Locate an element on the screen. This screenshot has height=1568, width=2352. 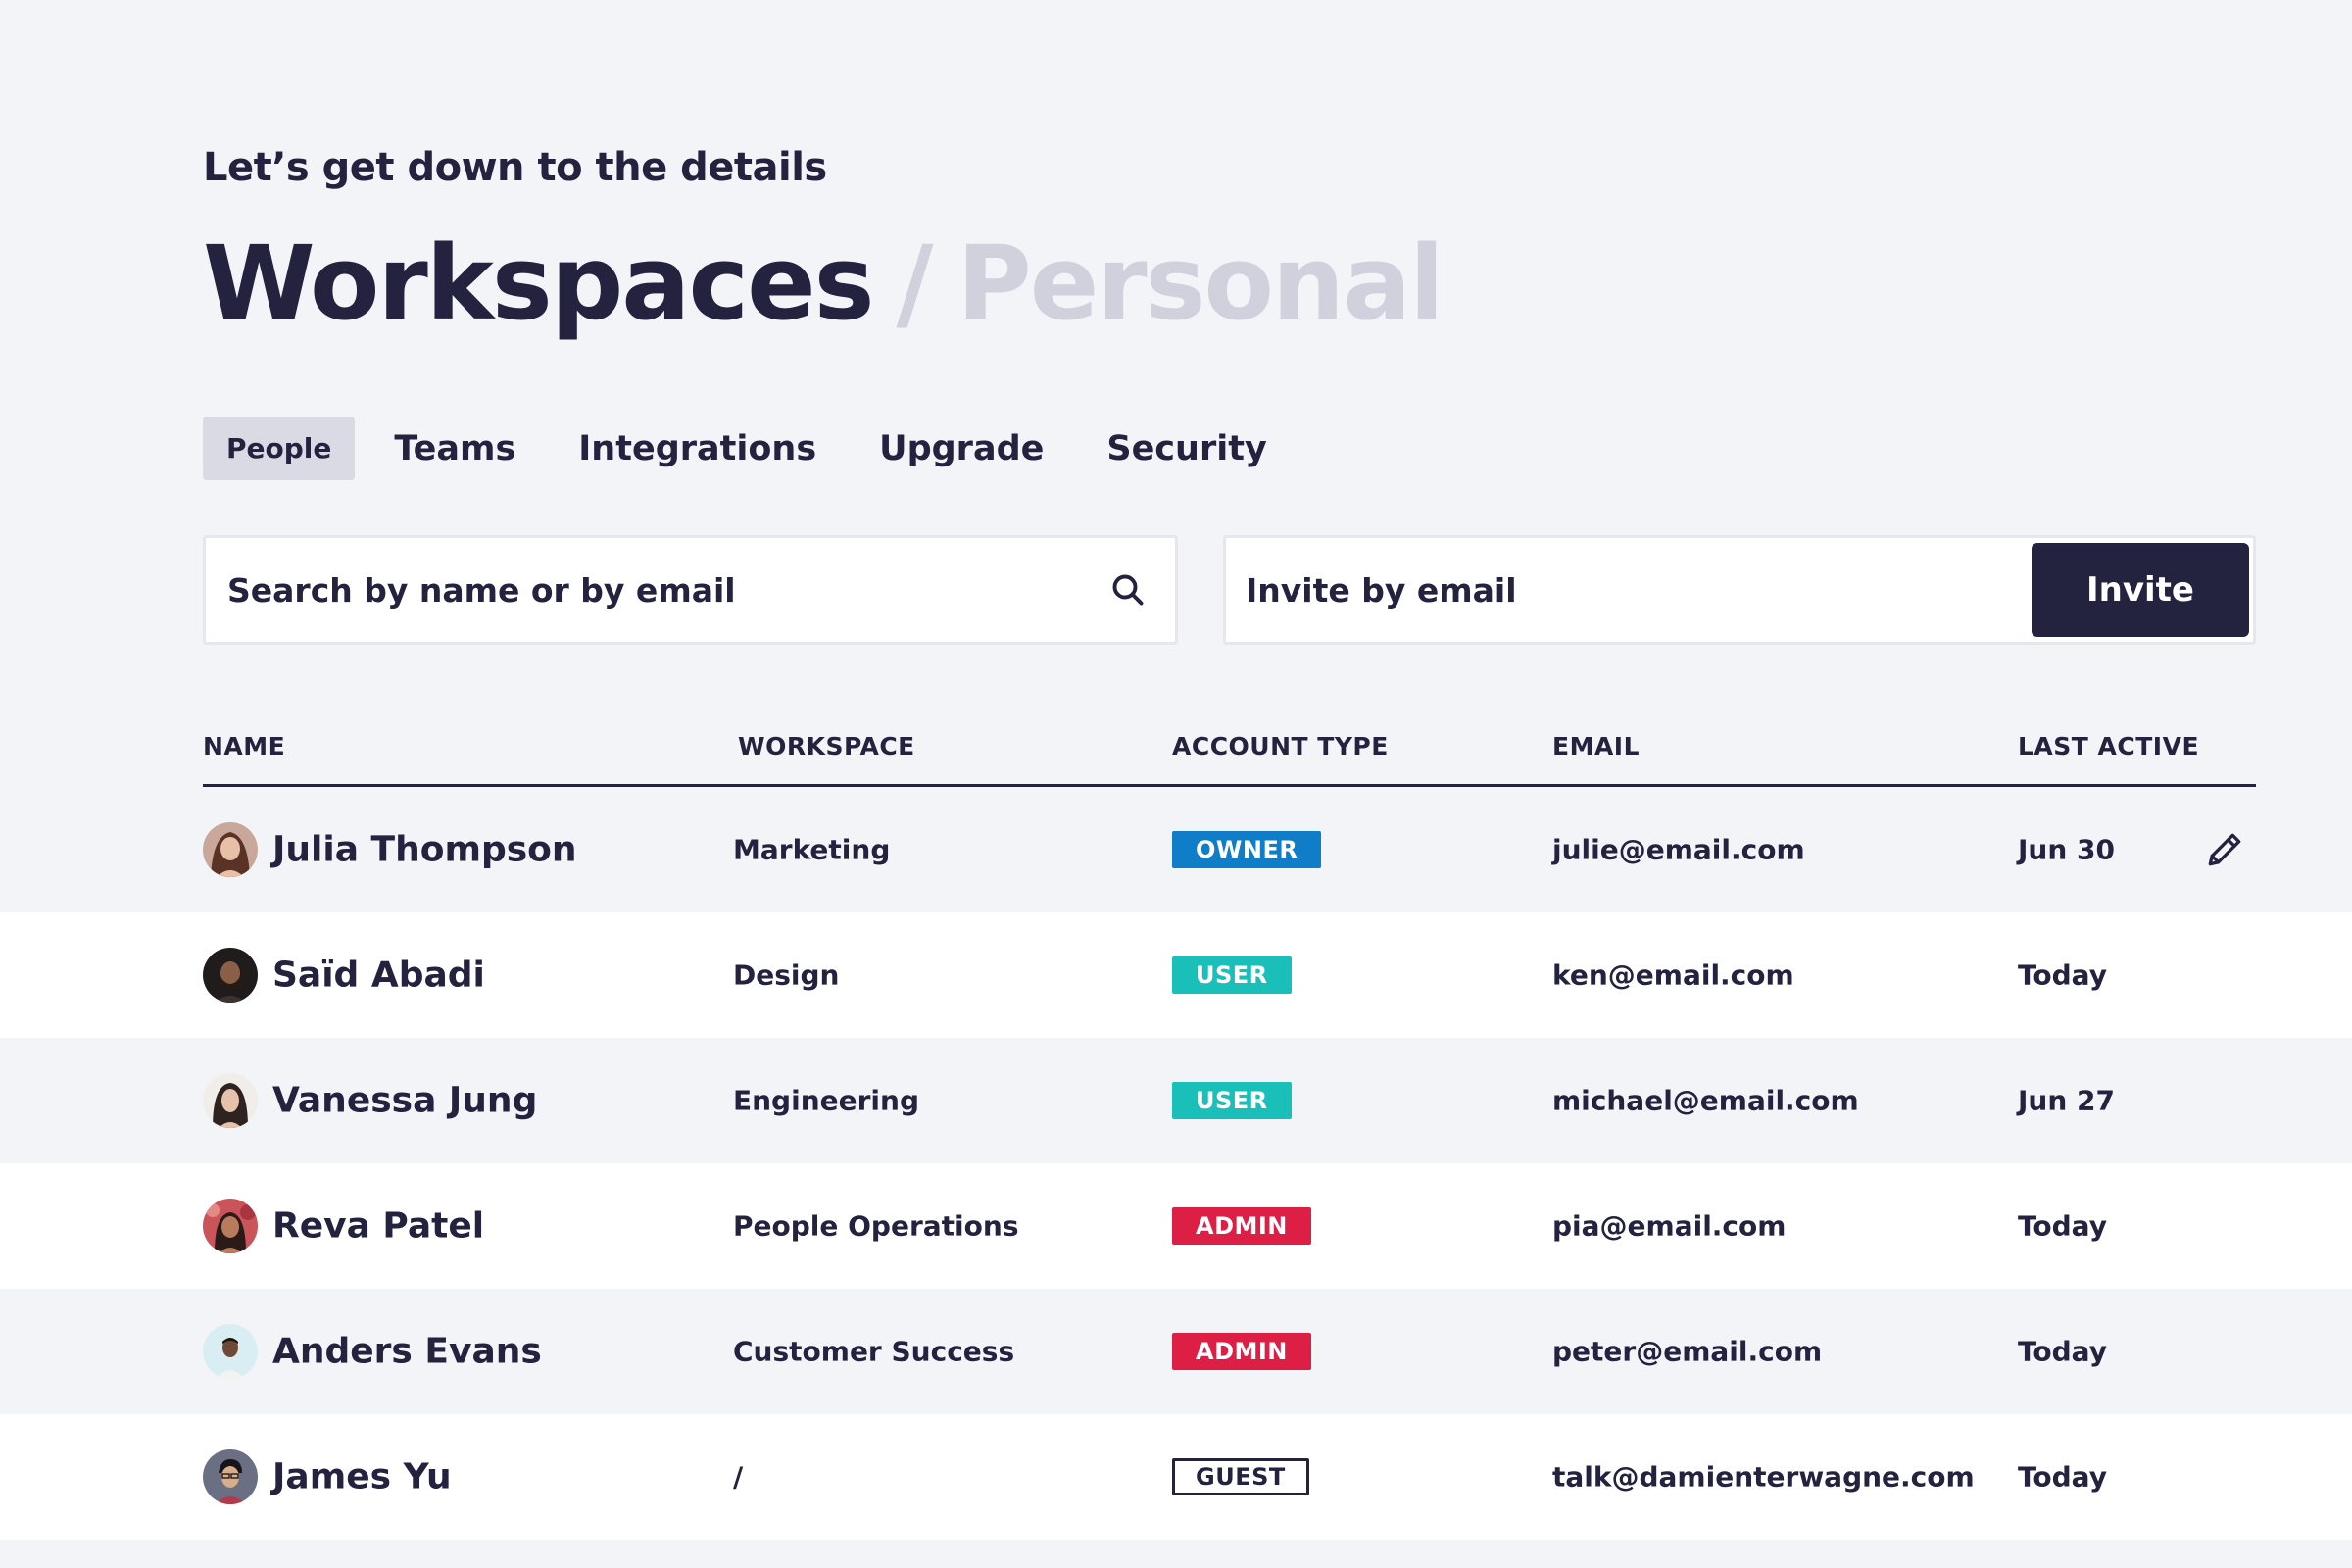
search-box is located at coordinates (690, 590).